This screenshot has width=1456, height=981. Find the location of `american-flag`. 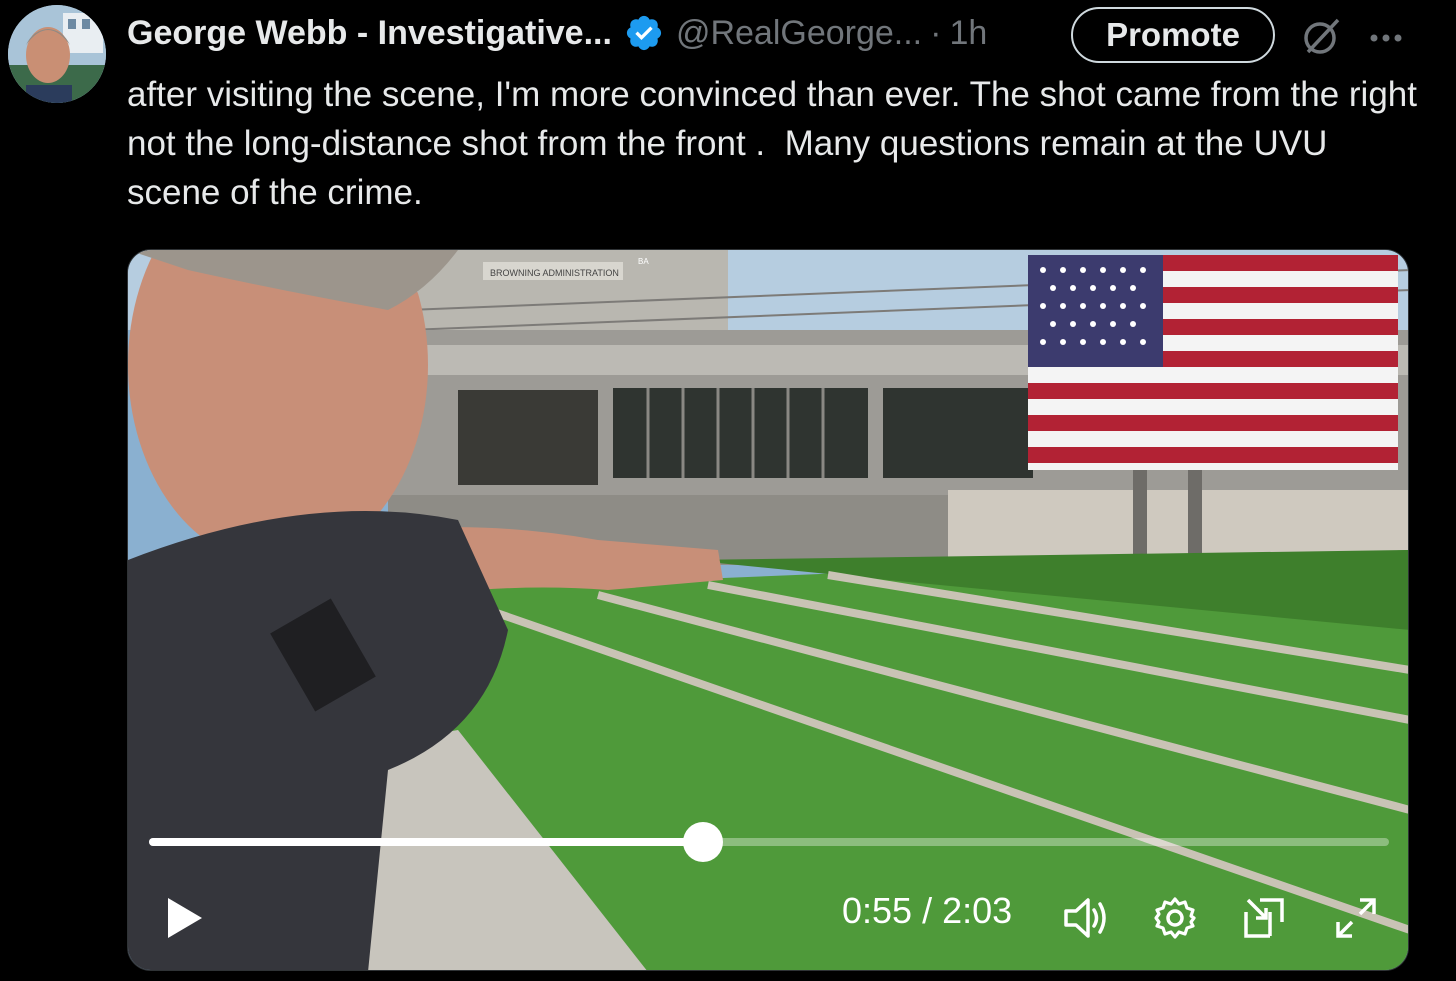

american-flag is located at coordinates (1213, 362).